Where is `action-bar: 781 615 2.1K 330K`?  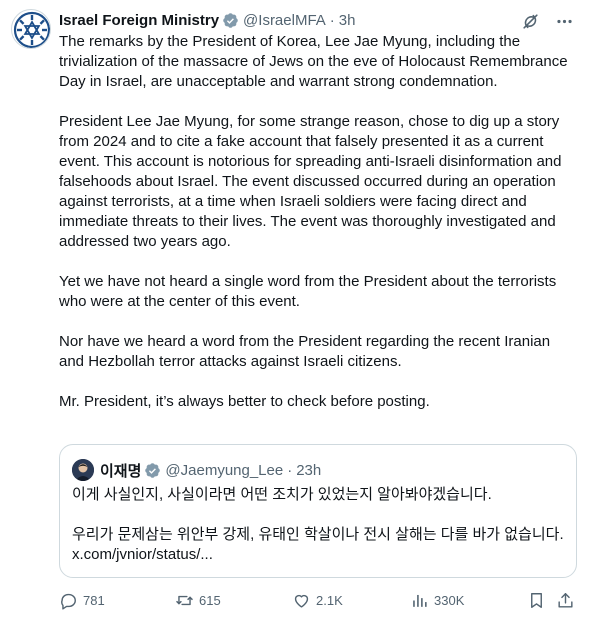 action-bar: 781 615 2.1K 330K is located at coordinates (319, 600).